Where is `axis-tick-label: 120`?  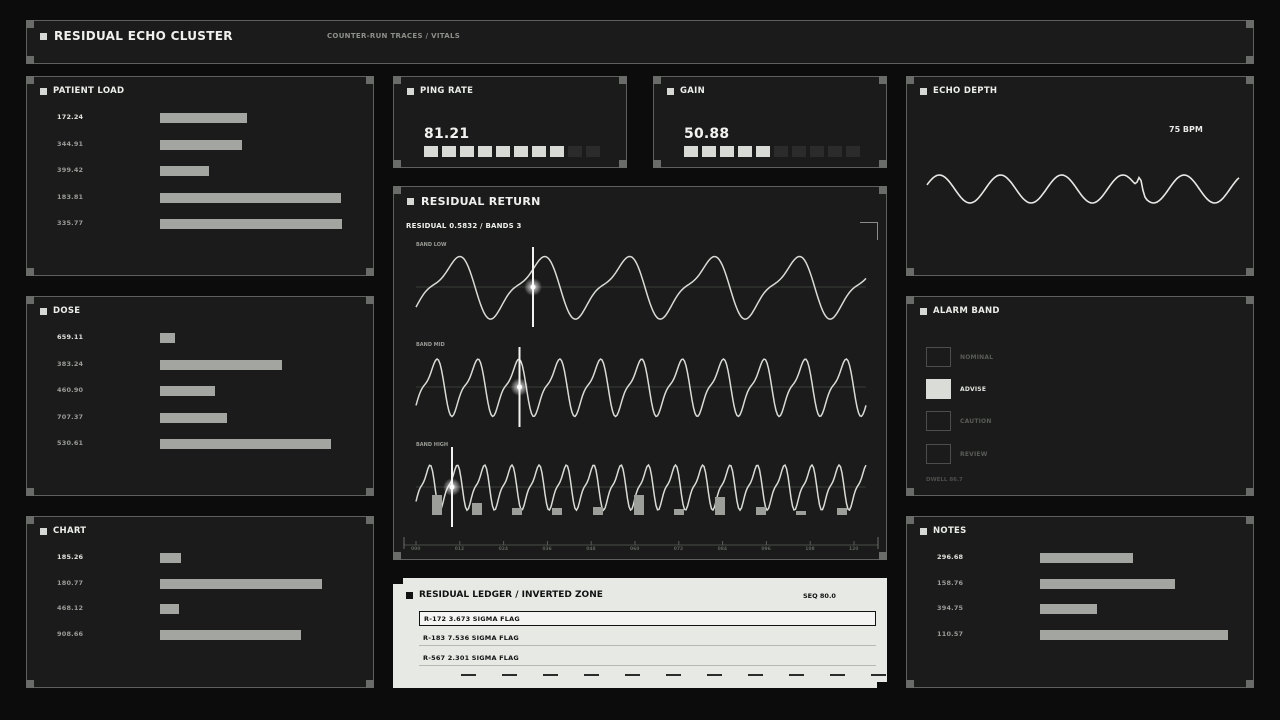 axis-tick-label: 120 is located at coordinates (854, 549).